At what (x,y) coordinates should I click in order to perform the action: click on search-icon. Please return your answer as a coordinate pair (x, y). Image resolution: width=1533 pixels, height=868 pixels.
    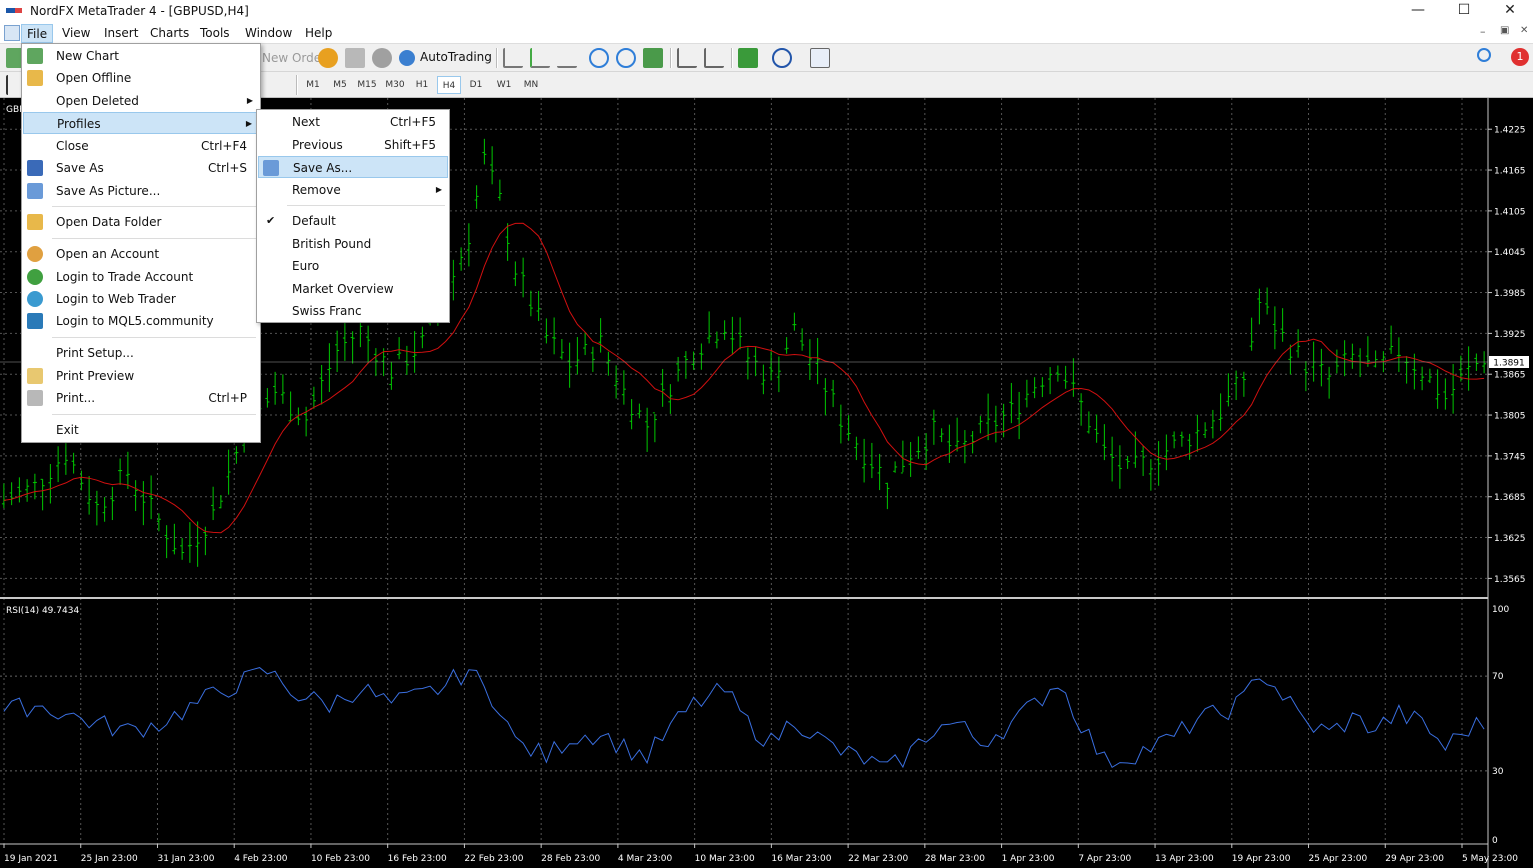
    Looking at the image, I should click on (1484, 55).